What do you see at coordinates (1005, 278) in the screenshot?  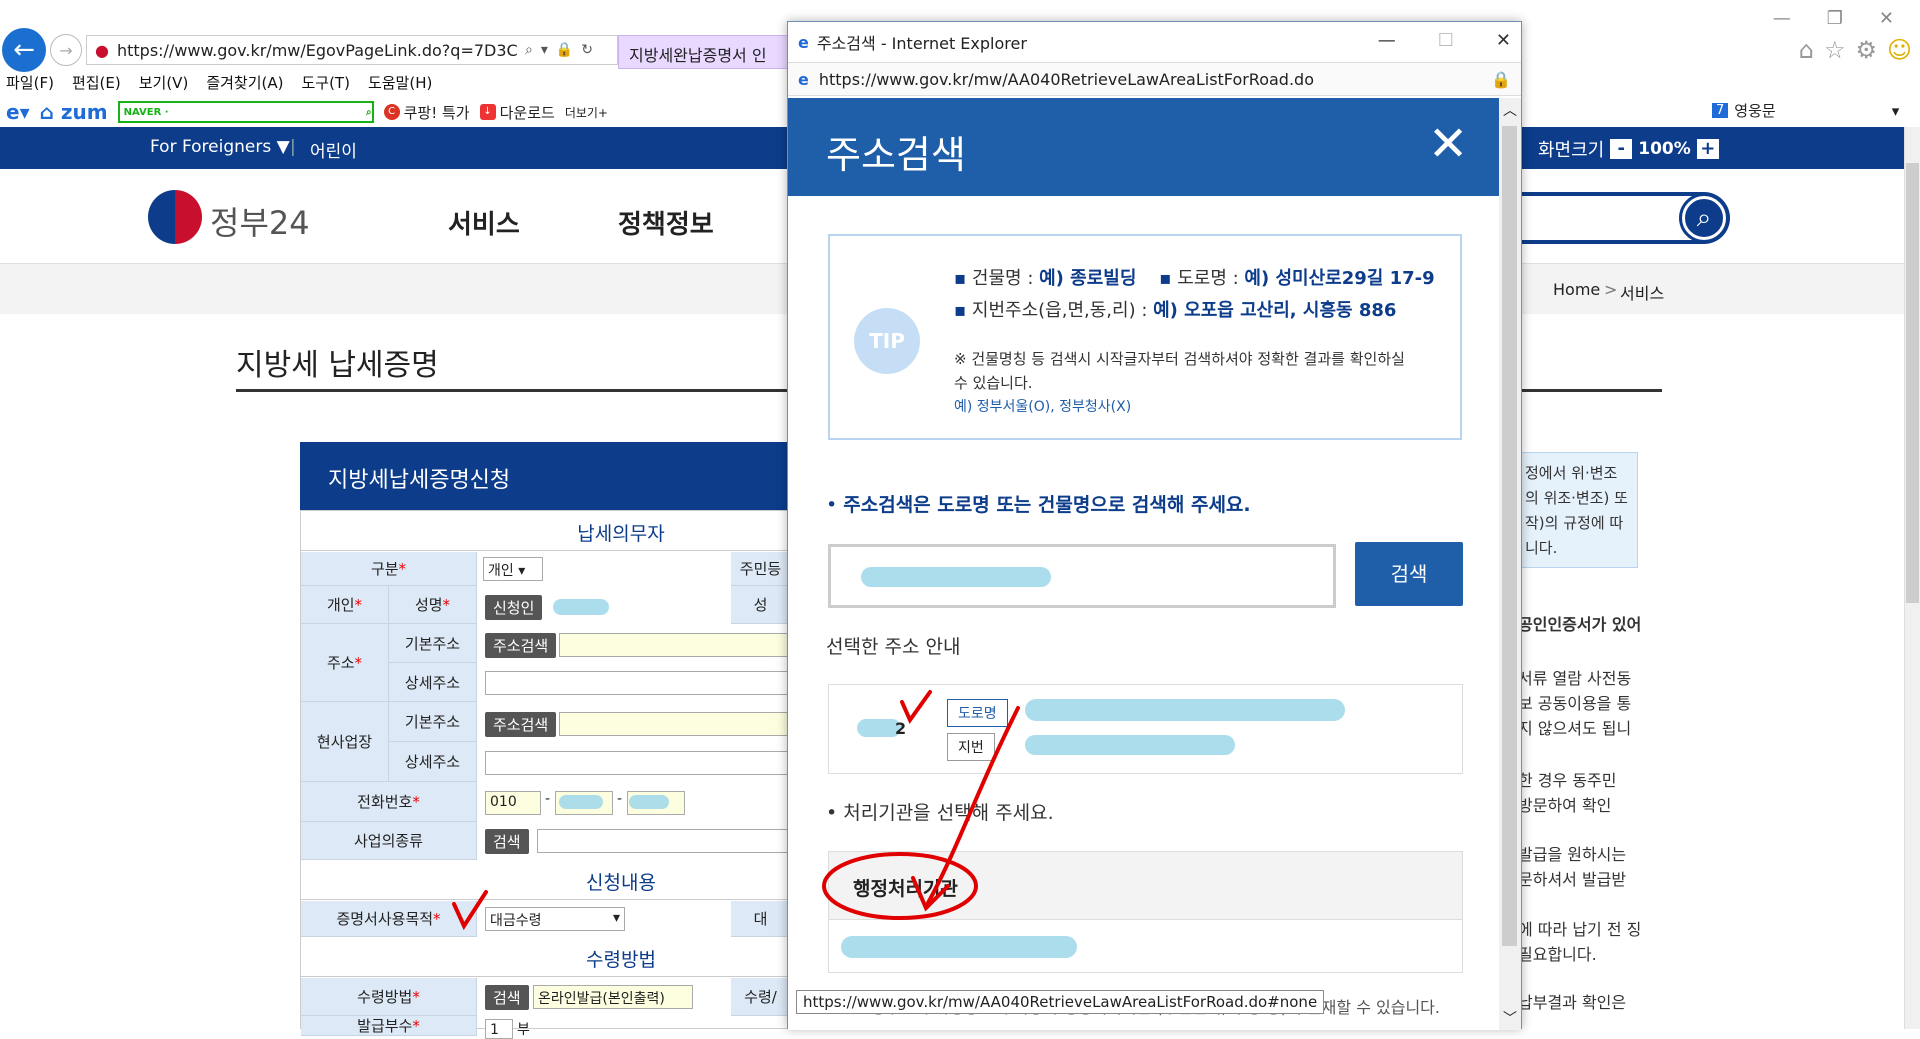 I see `tip-label: 건물명 :` at bounding box center [1005, 278].